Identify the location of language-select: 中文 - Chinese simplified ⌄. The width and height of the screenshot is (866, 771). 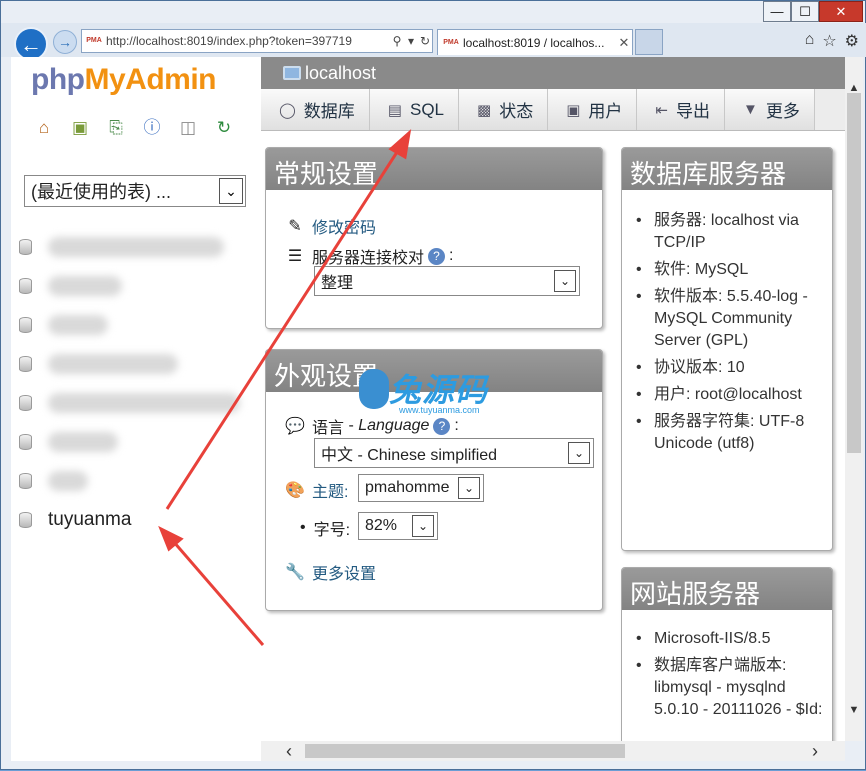
(454, 453).